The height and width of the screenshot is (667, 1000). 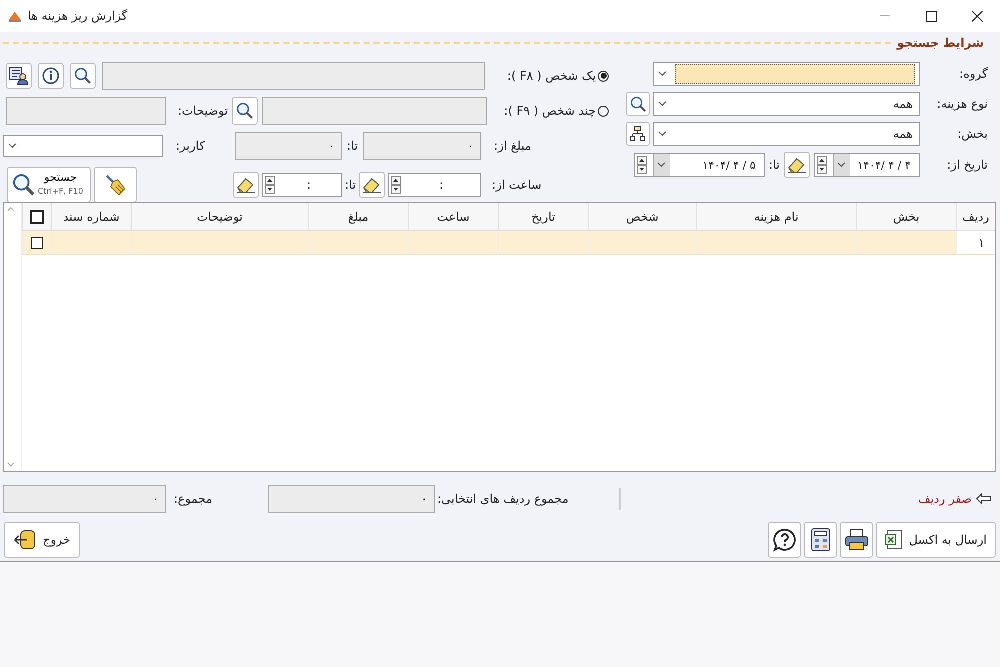 I want to click on maximize-icon, so click(x=931, y=16).